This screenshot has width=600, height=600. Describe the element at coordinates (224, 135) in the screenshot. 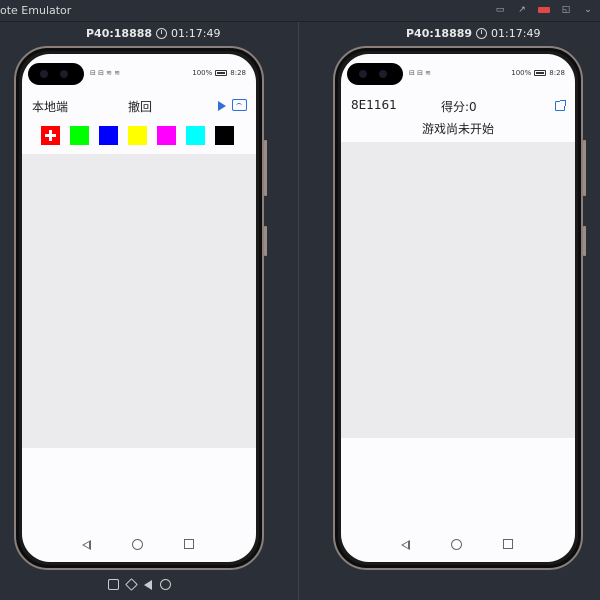

I see `color-swatch-black` at that location.